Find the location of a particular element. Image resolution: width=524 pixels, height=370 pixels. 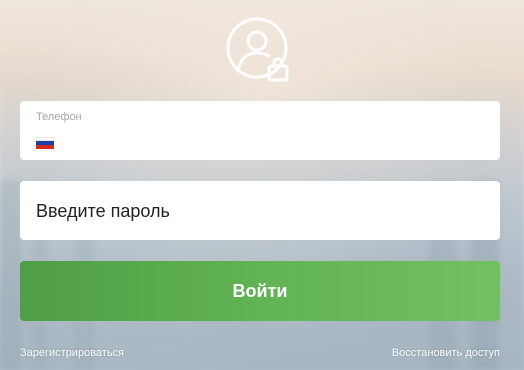

phone-input is located at coordinates (274, 143).